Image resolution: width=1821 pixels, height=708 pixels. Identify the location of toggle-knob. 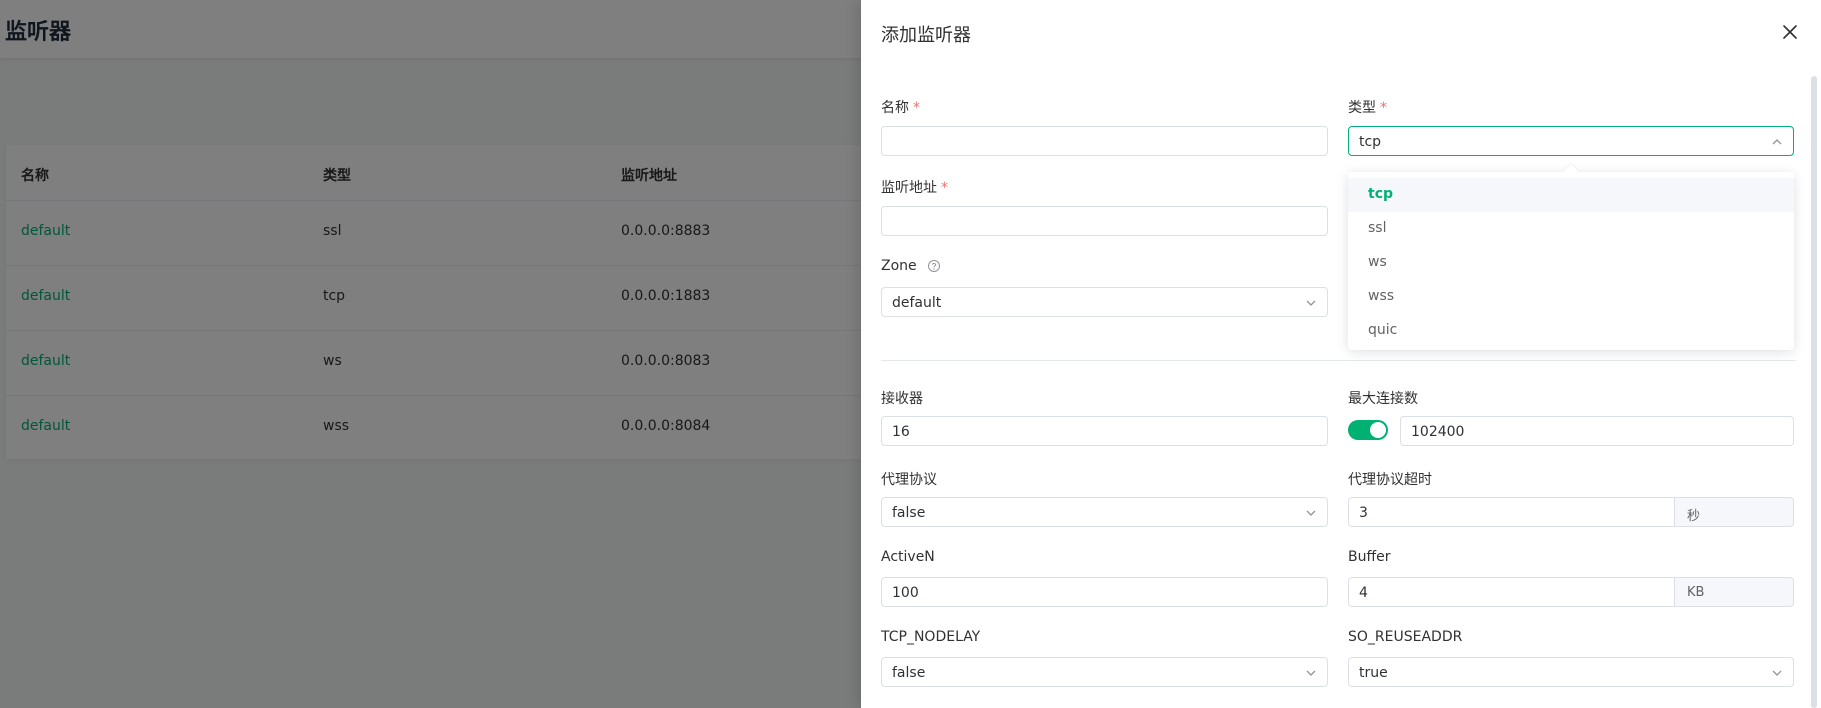
(1378, 430).